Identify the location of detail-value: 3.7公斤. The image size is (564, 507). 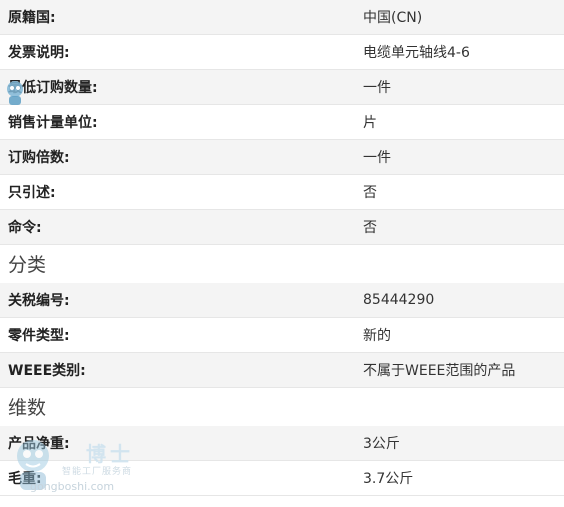
(388, 479).